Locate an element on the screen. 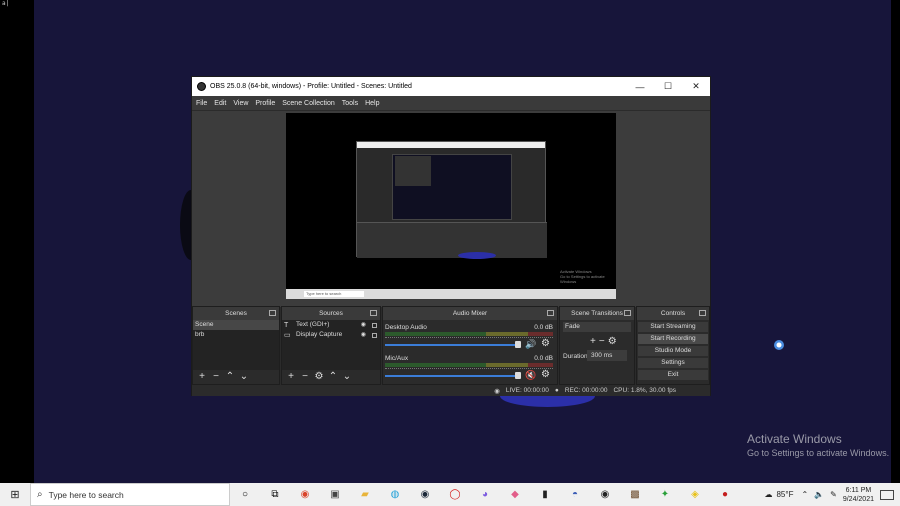 This screenshot has width=900, height=506. speaker-muted-icon: 🔇 is located at coordinates (530, 375).